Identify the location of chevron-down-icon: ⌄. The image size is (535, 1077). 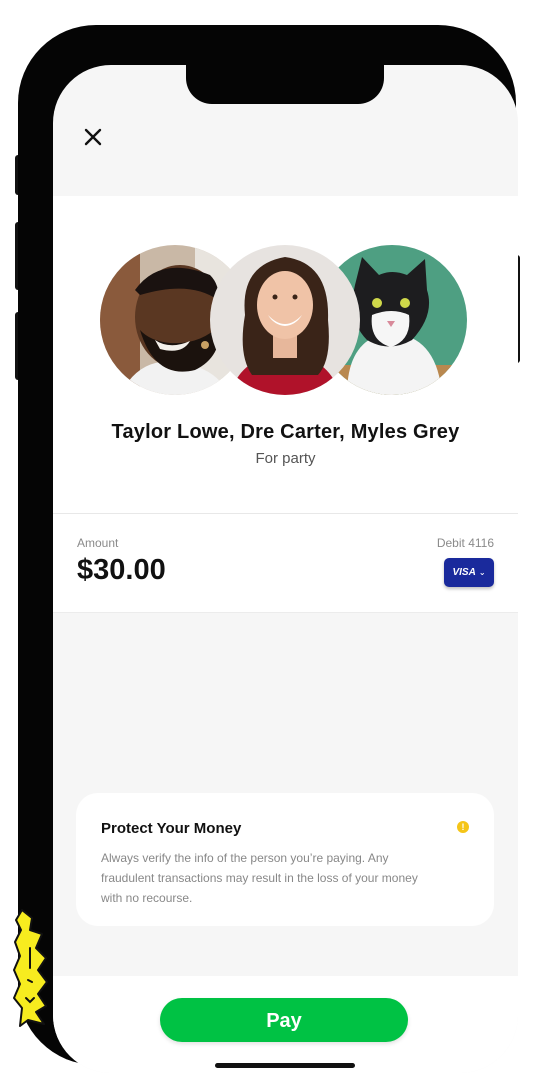
(482, 572).